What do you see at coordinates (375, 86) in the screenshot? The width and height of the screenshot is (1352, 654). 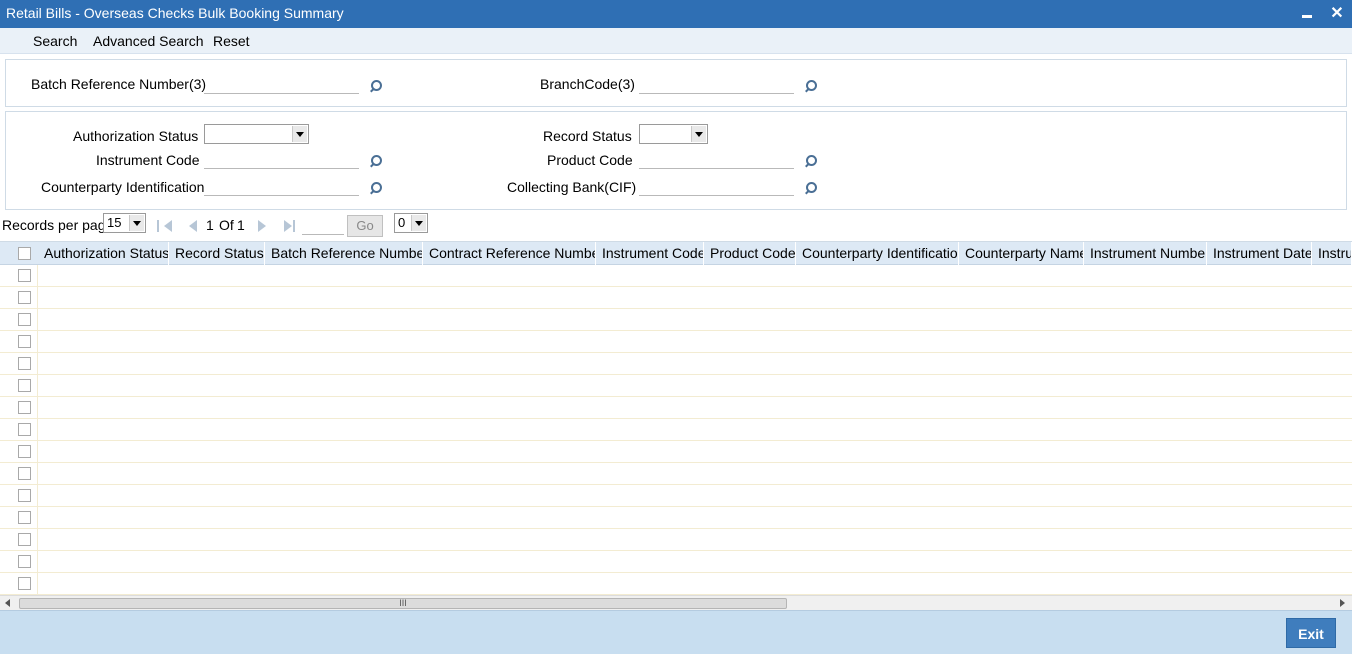 I see `batch-reference-search-icon` at bounding box center [375, 86].